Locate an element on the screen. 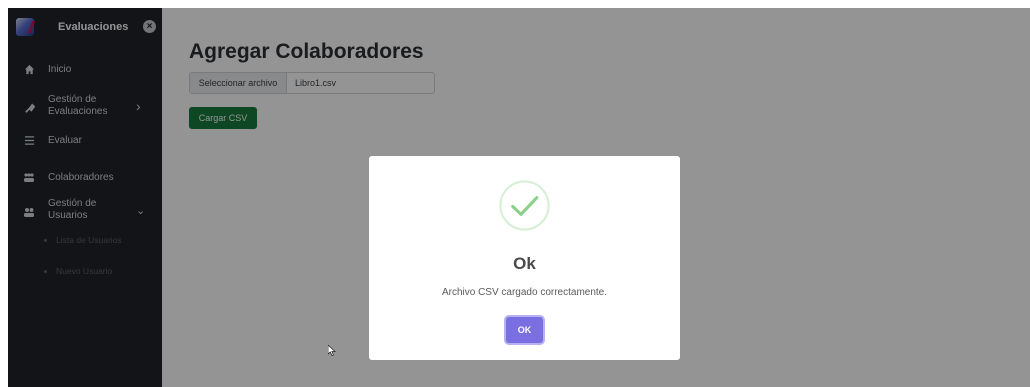  success-check-icon is located at coordinates (524, 205).